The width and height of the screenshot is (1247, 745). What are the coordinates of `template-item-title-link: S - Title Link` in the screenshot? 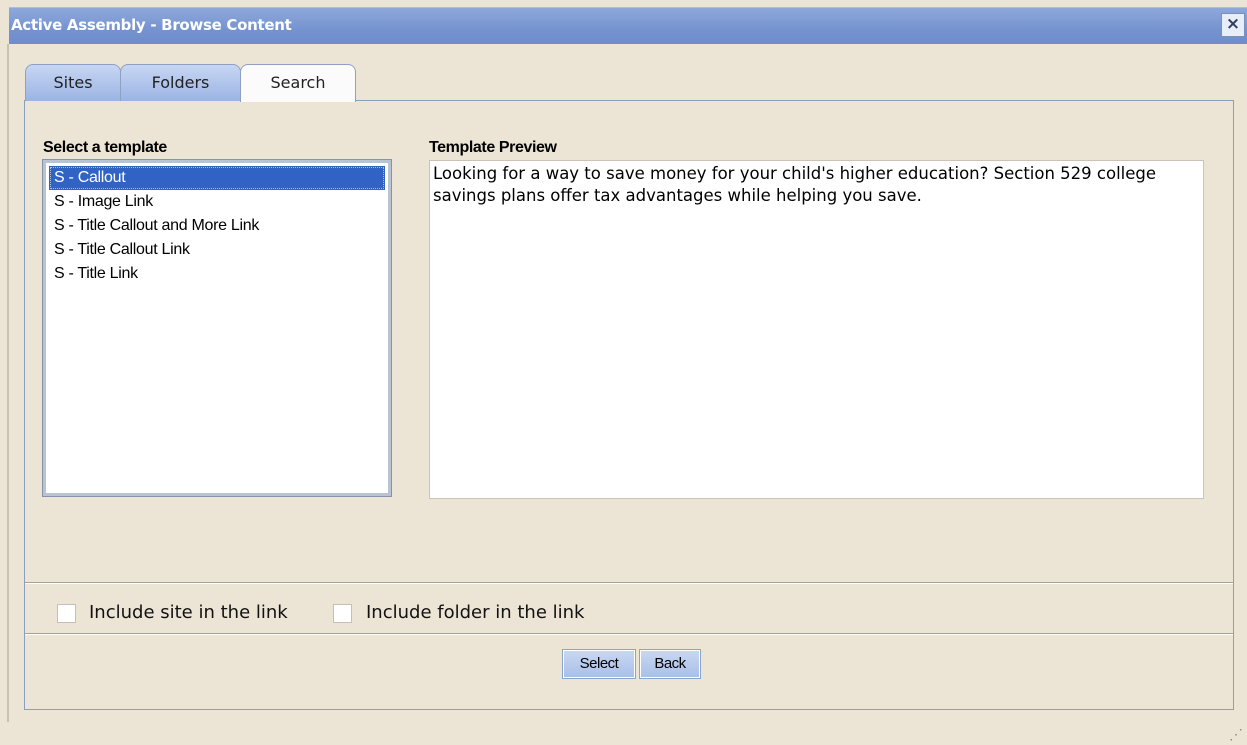 It's located at (217, 274).